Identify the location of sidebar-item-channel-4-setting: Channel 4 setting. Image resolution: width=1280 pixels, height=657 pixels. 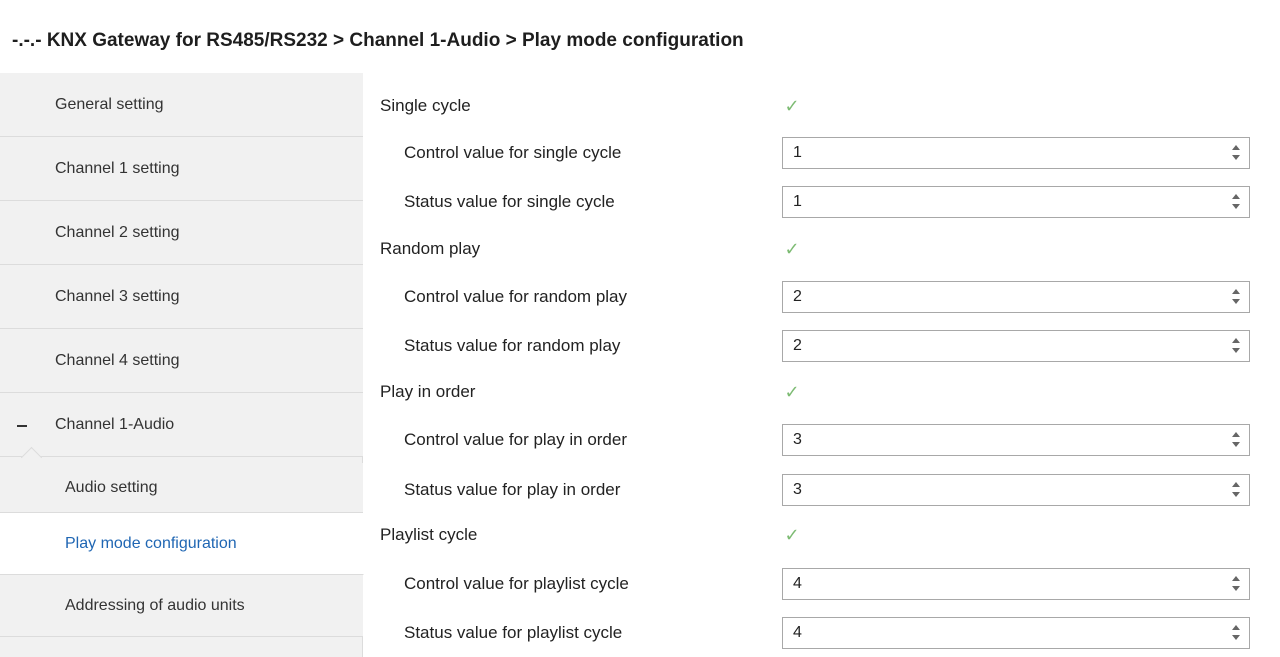
(181, 361).